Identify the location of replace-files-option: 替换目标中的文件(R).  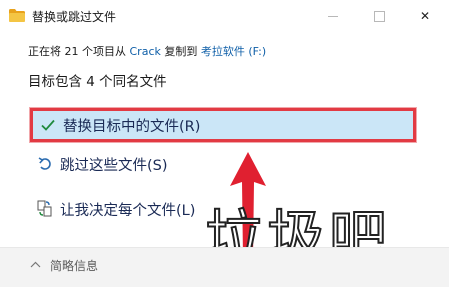
(223, 125).